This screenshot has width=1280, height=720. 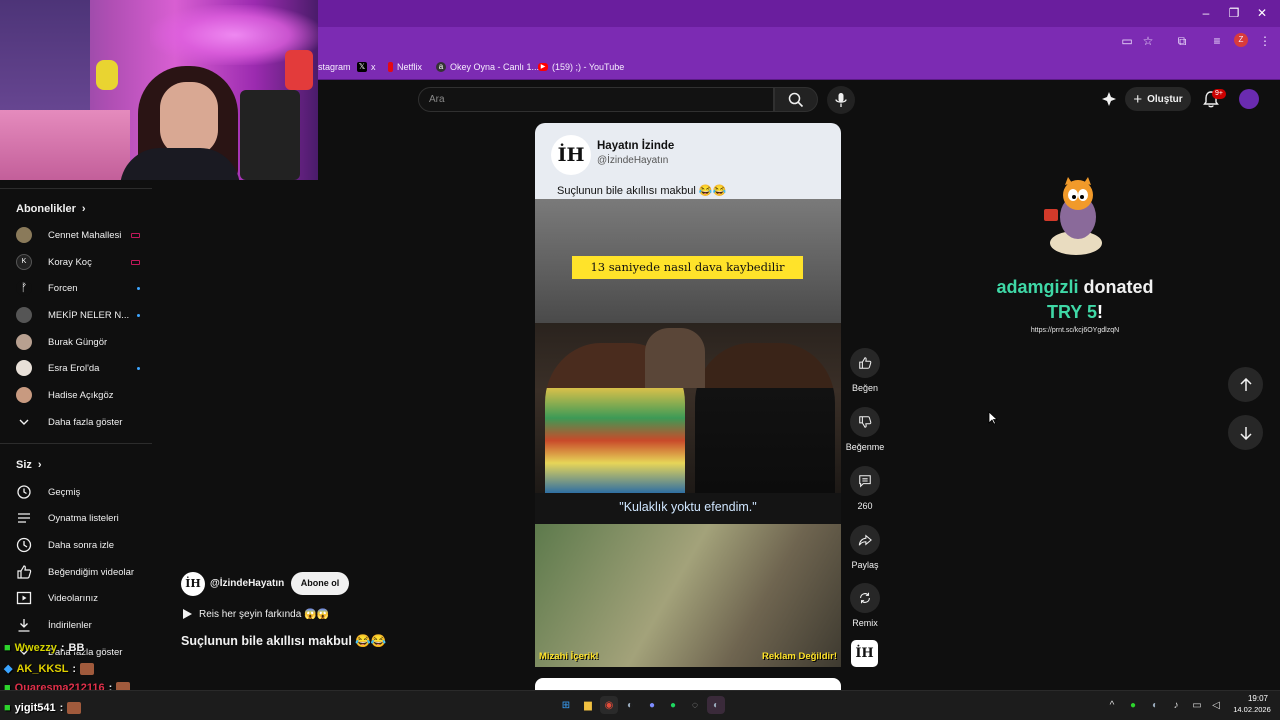 I want to click on badge-icon: ■, so click(x=7, y=708).